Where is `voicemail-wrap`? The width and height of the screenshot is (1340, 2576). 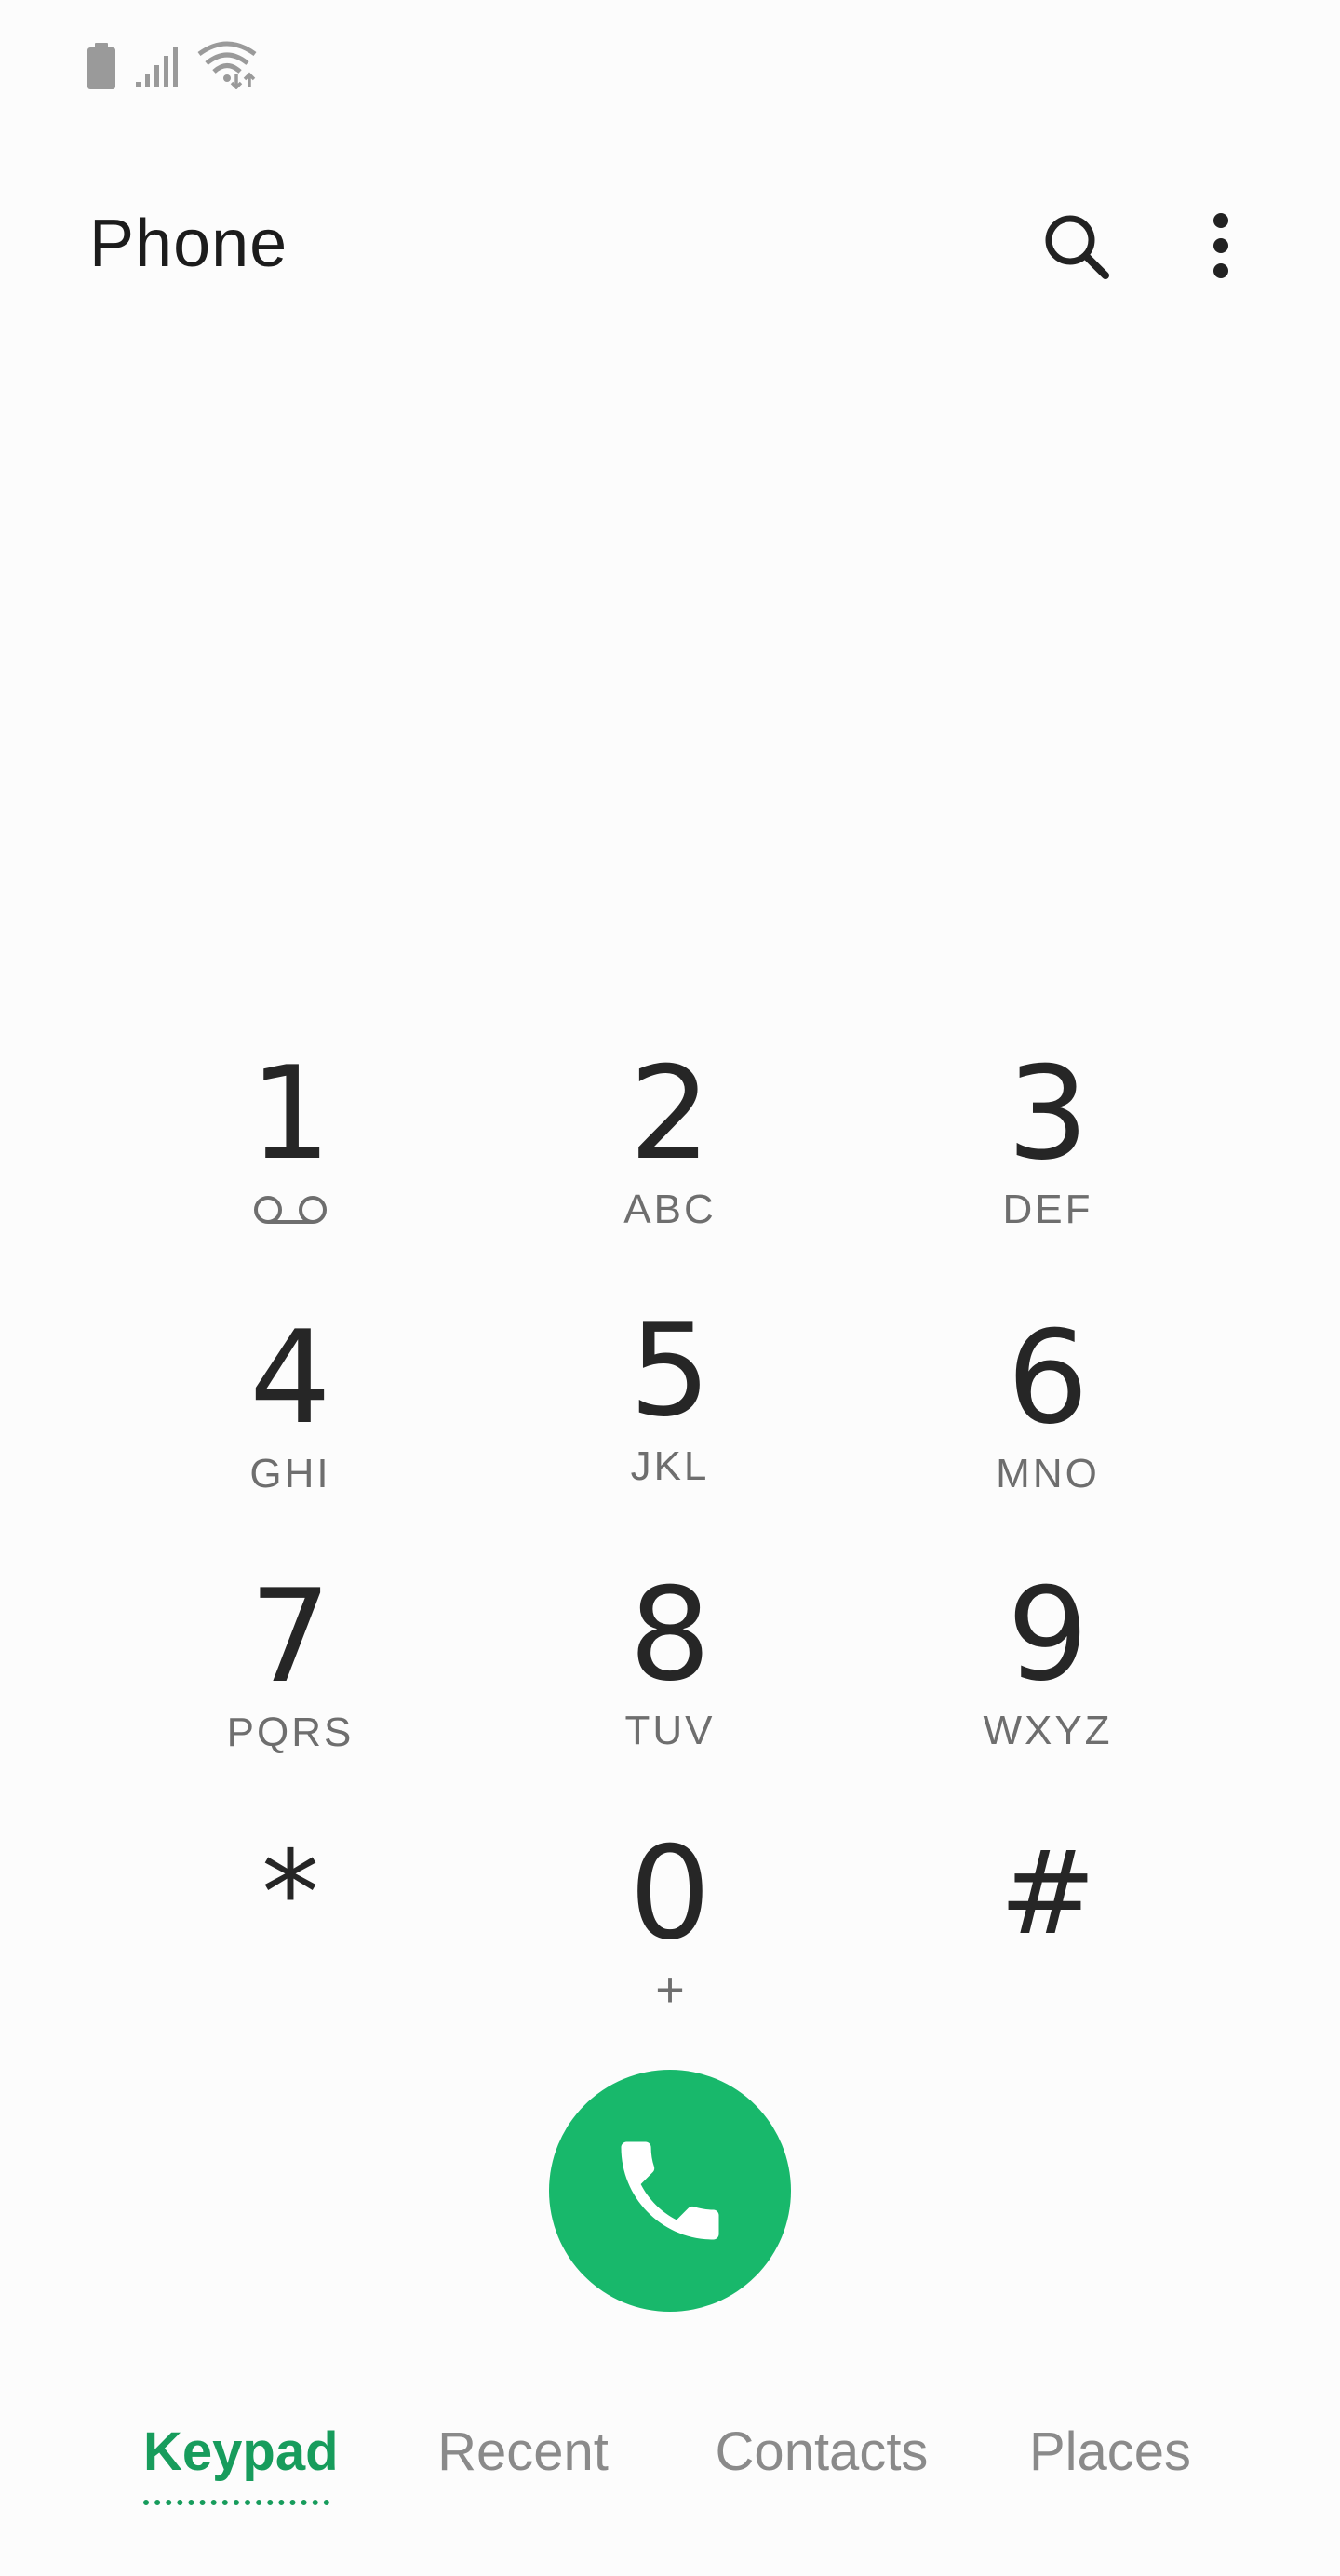 voicemail-wrap is located at coordinates (290, 1209).